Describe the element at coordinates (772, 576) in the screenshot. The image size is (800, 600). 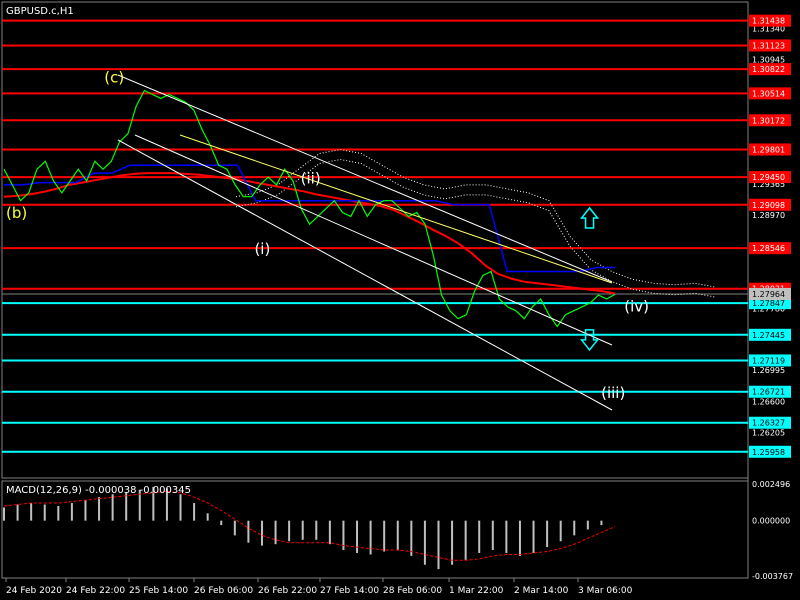
I see `macd-axis-tick: -0.003767` at that location.